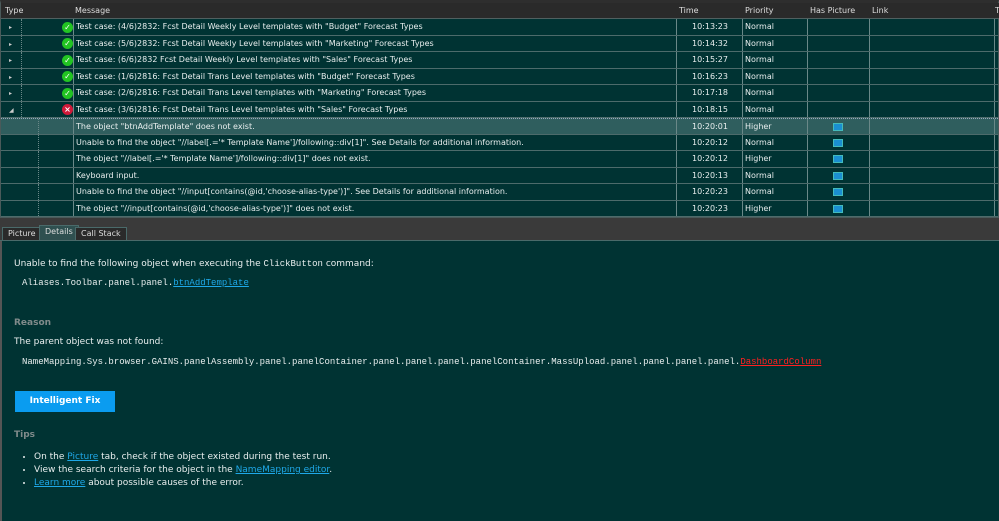  What do you see at coordinates (89, 342) in the screenshot?
I see `reason-text: The parent object was not found:` at bounding box center [89, 342].